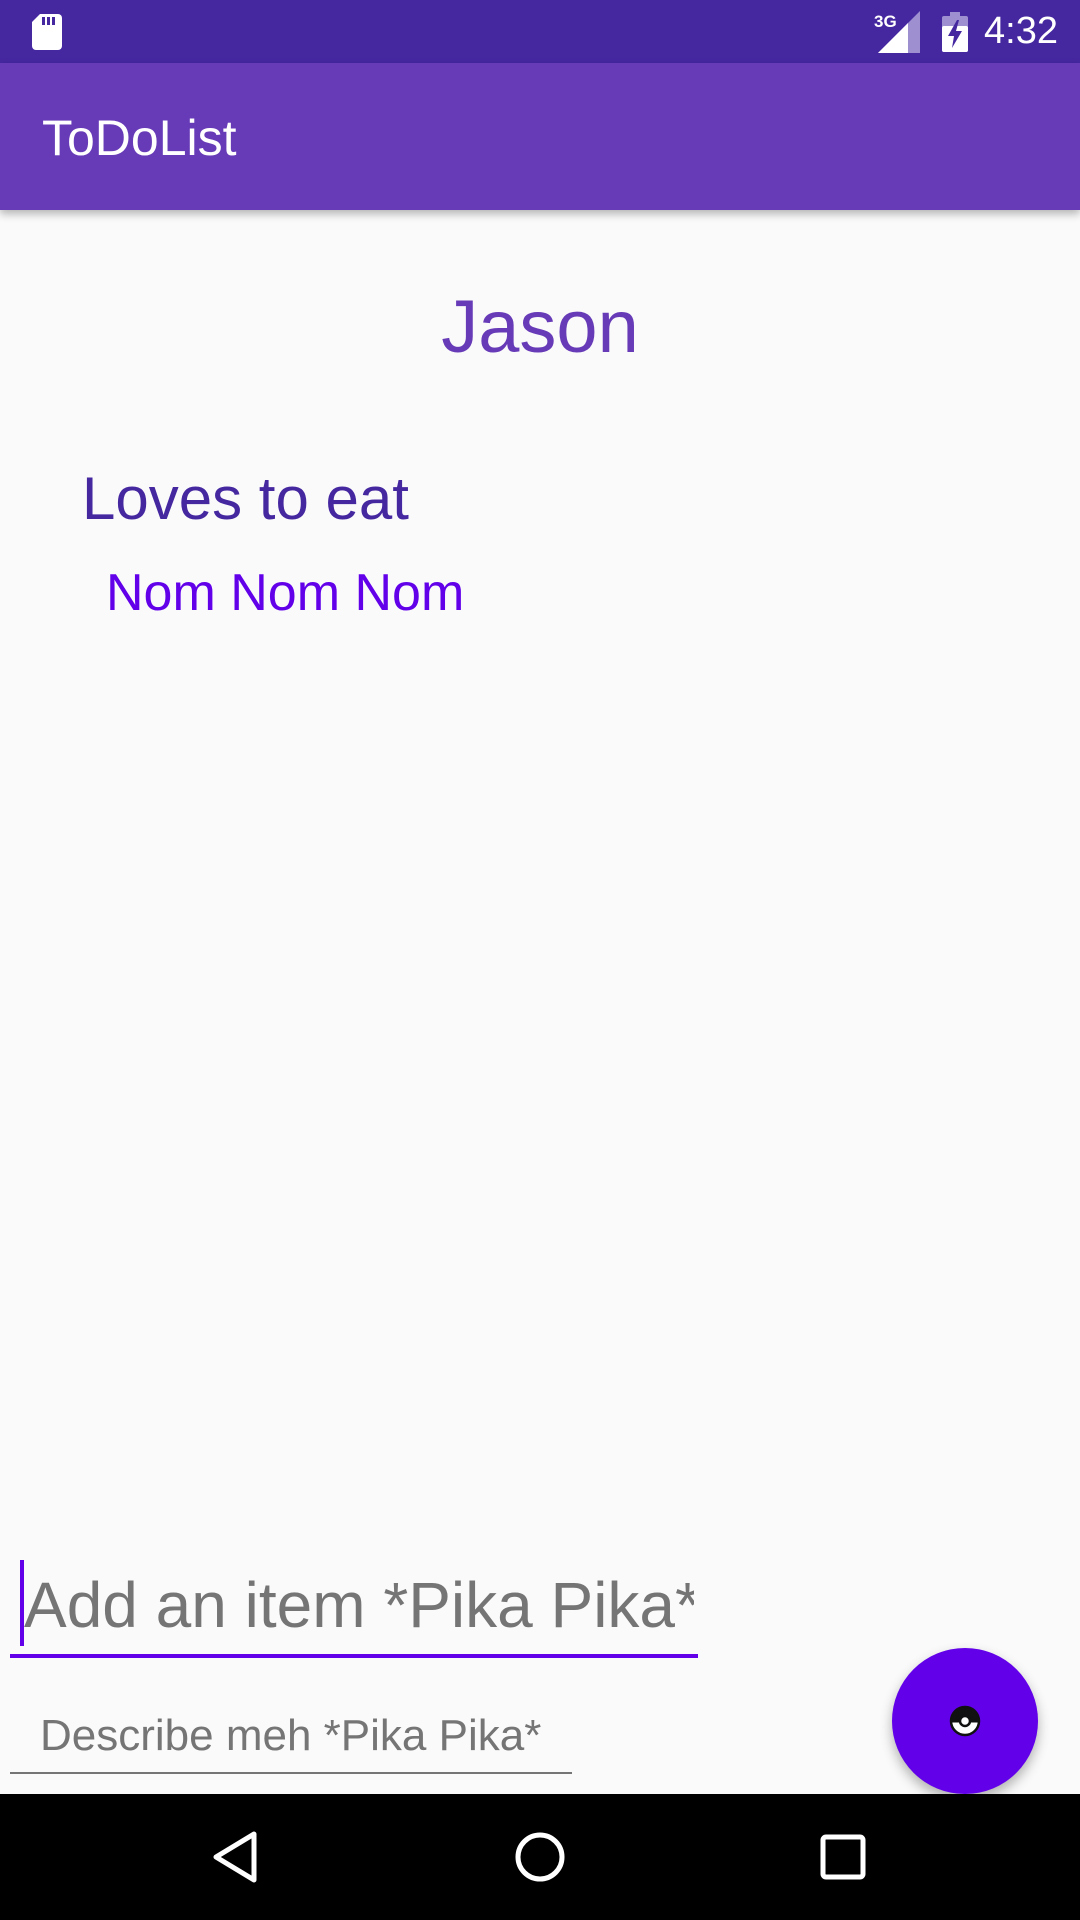 The width and height of the screenshot is (1080, 1920). What do you see at coordinates (540, 326) in the screenshot?
I see `list-owner-name: Jason` at bounding box center [540, 326].